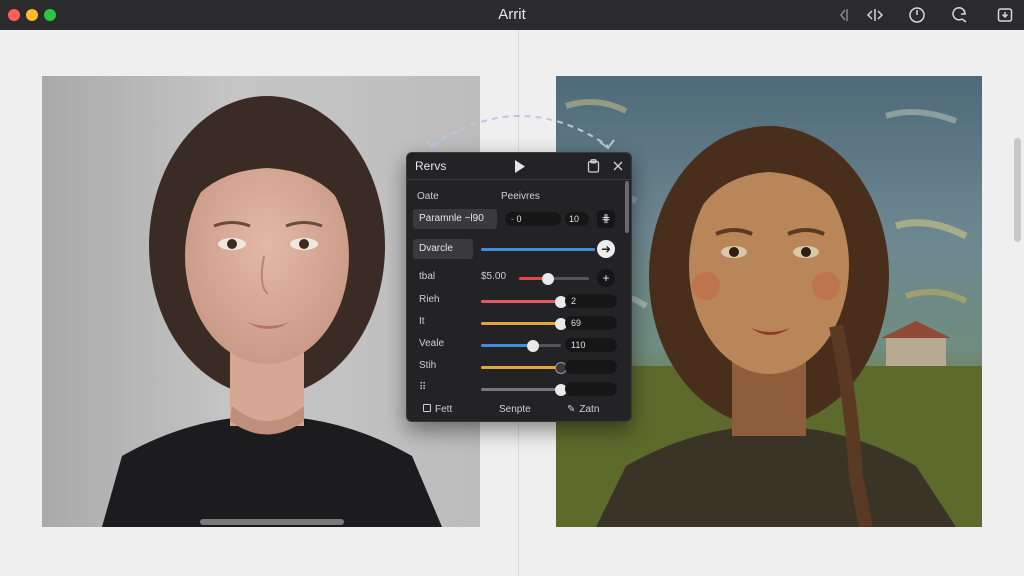 This screenshot has width=1024, height=576. I want to click on pencil-icon: ✎, so click(571, 409).